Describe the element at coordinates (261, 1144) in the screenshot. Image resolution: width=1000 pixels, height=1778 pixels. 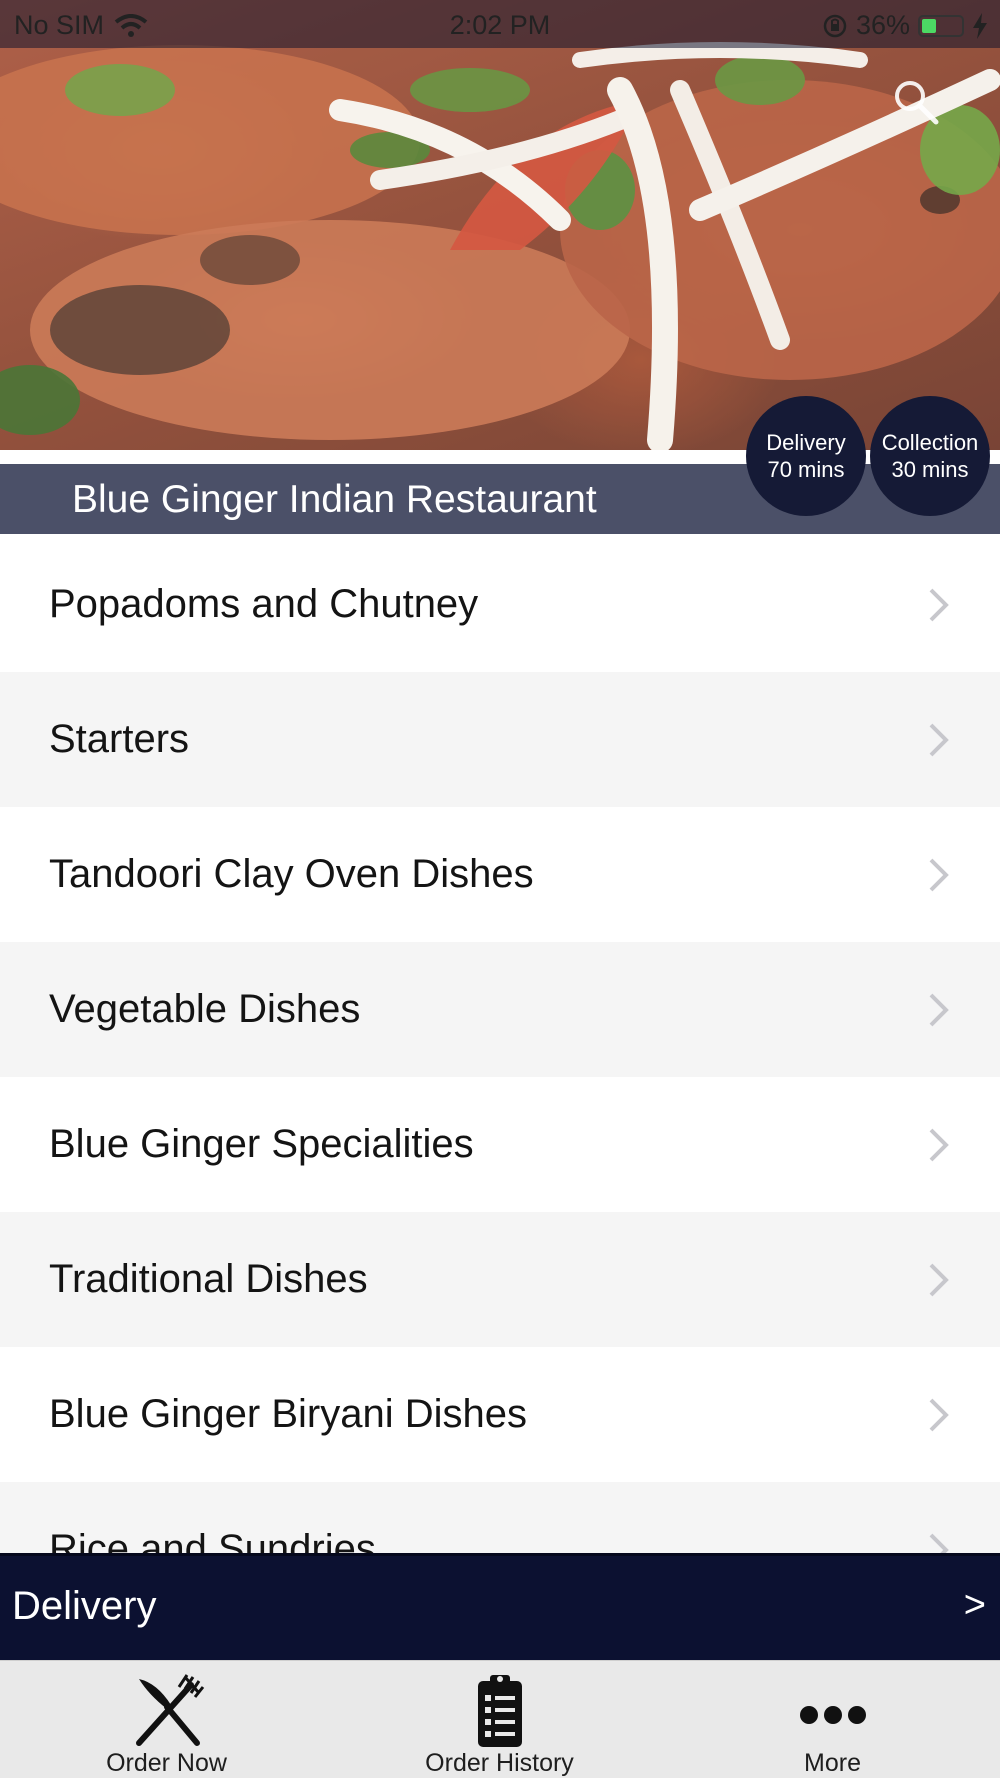
I see `category-label: Blue Ginger Specialities` at that location.